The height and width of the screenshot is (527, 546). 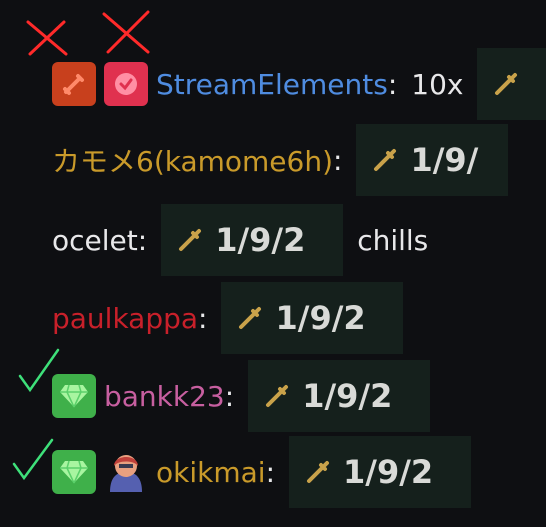 I want to click on chat-message: paulkappa : 1/9/2, so click(x=228, y=318).